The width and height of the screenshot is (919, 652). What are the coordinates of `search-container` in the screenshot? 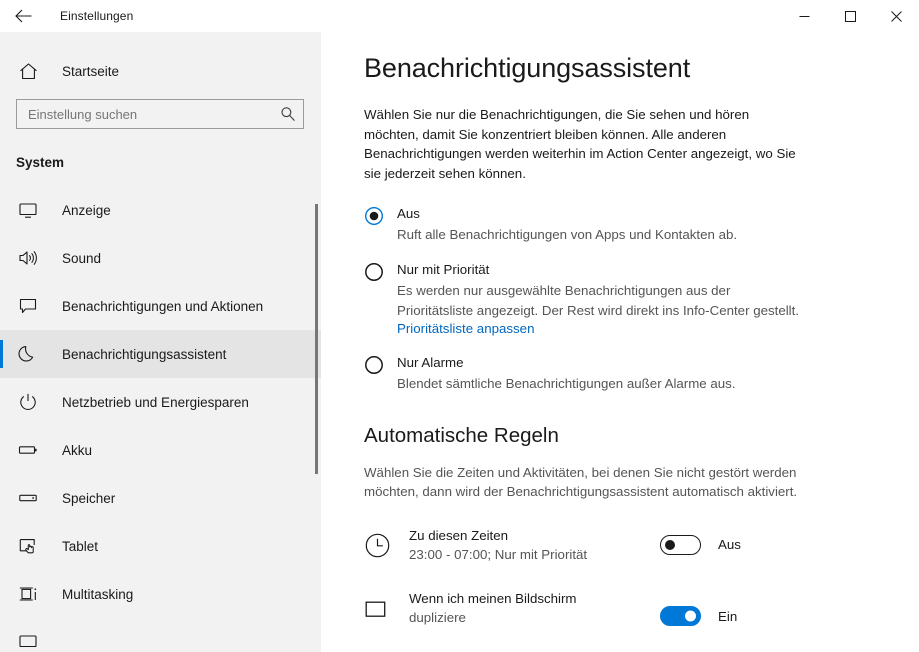 It's located at (160, 114).